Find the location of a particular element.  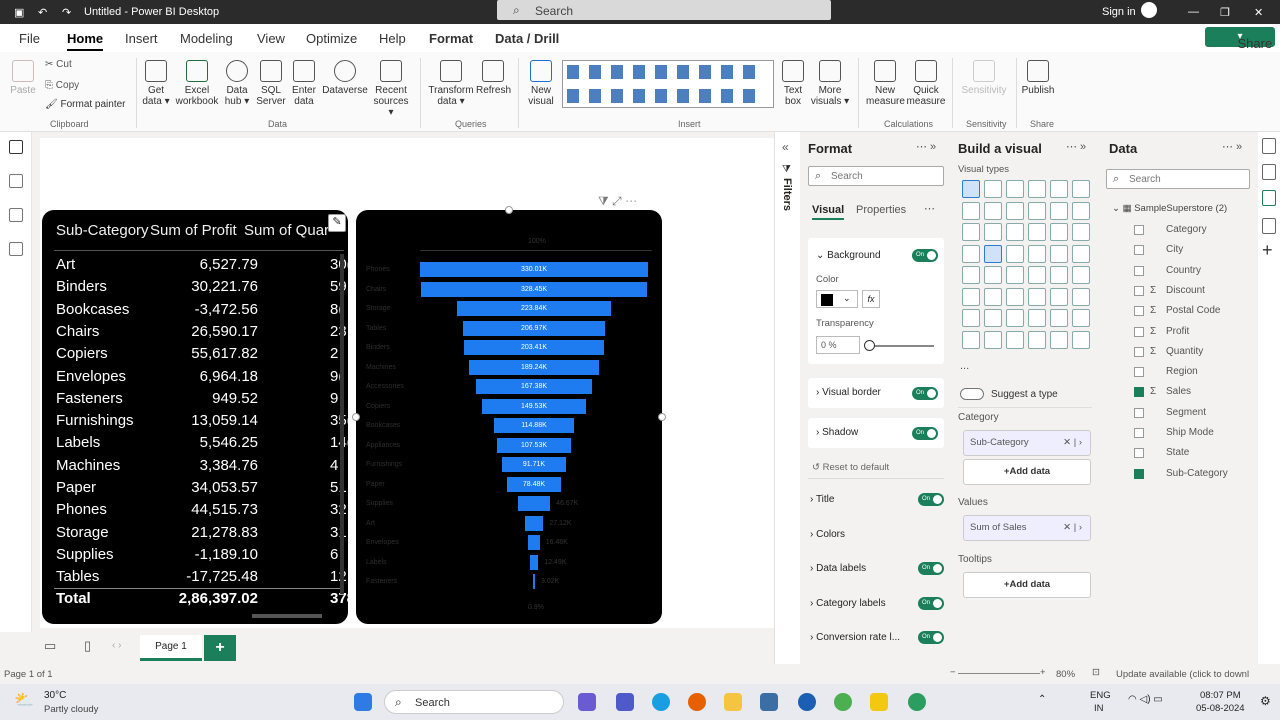

dataverse-button: Dataverse is located at coordinates (345, 78).